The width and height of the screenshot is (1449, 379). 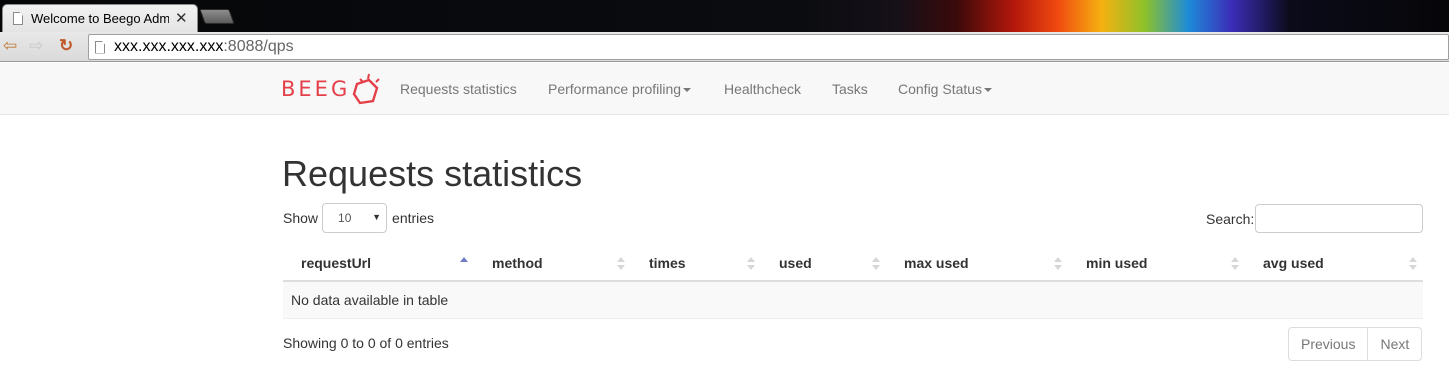 I want to click on column-header-times: times, so click(x=667, y=263).